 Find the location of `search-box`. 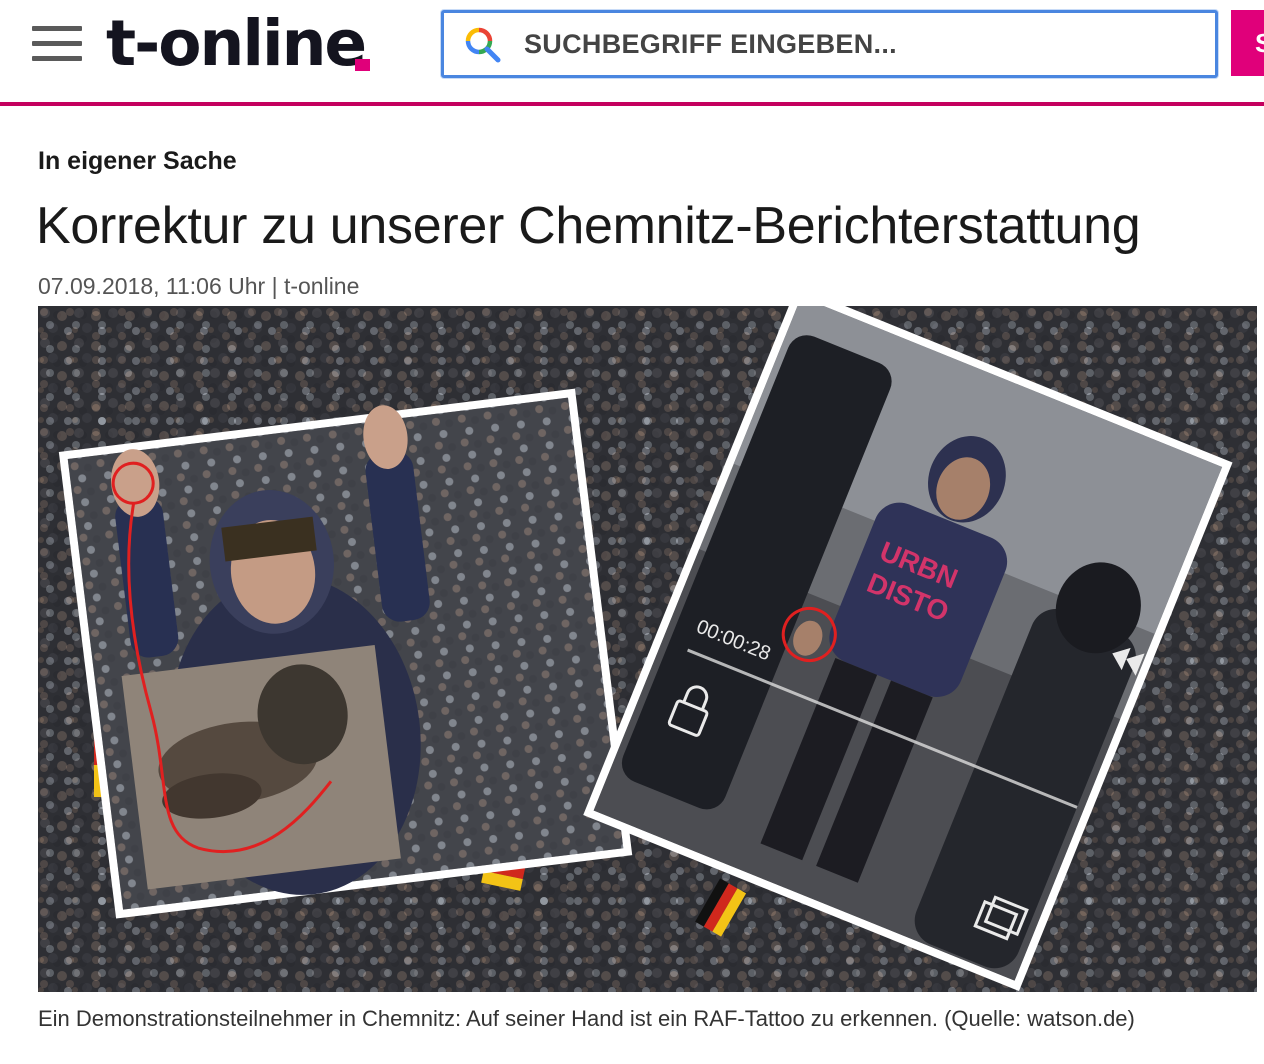

search-box is located at coordinates (829, 44).